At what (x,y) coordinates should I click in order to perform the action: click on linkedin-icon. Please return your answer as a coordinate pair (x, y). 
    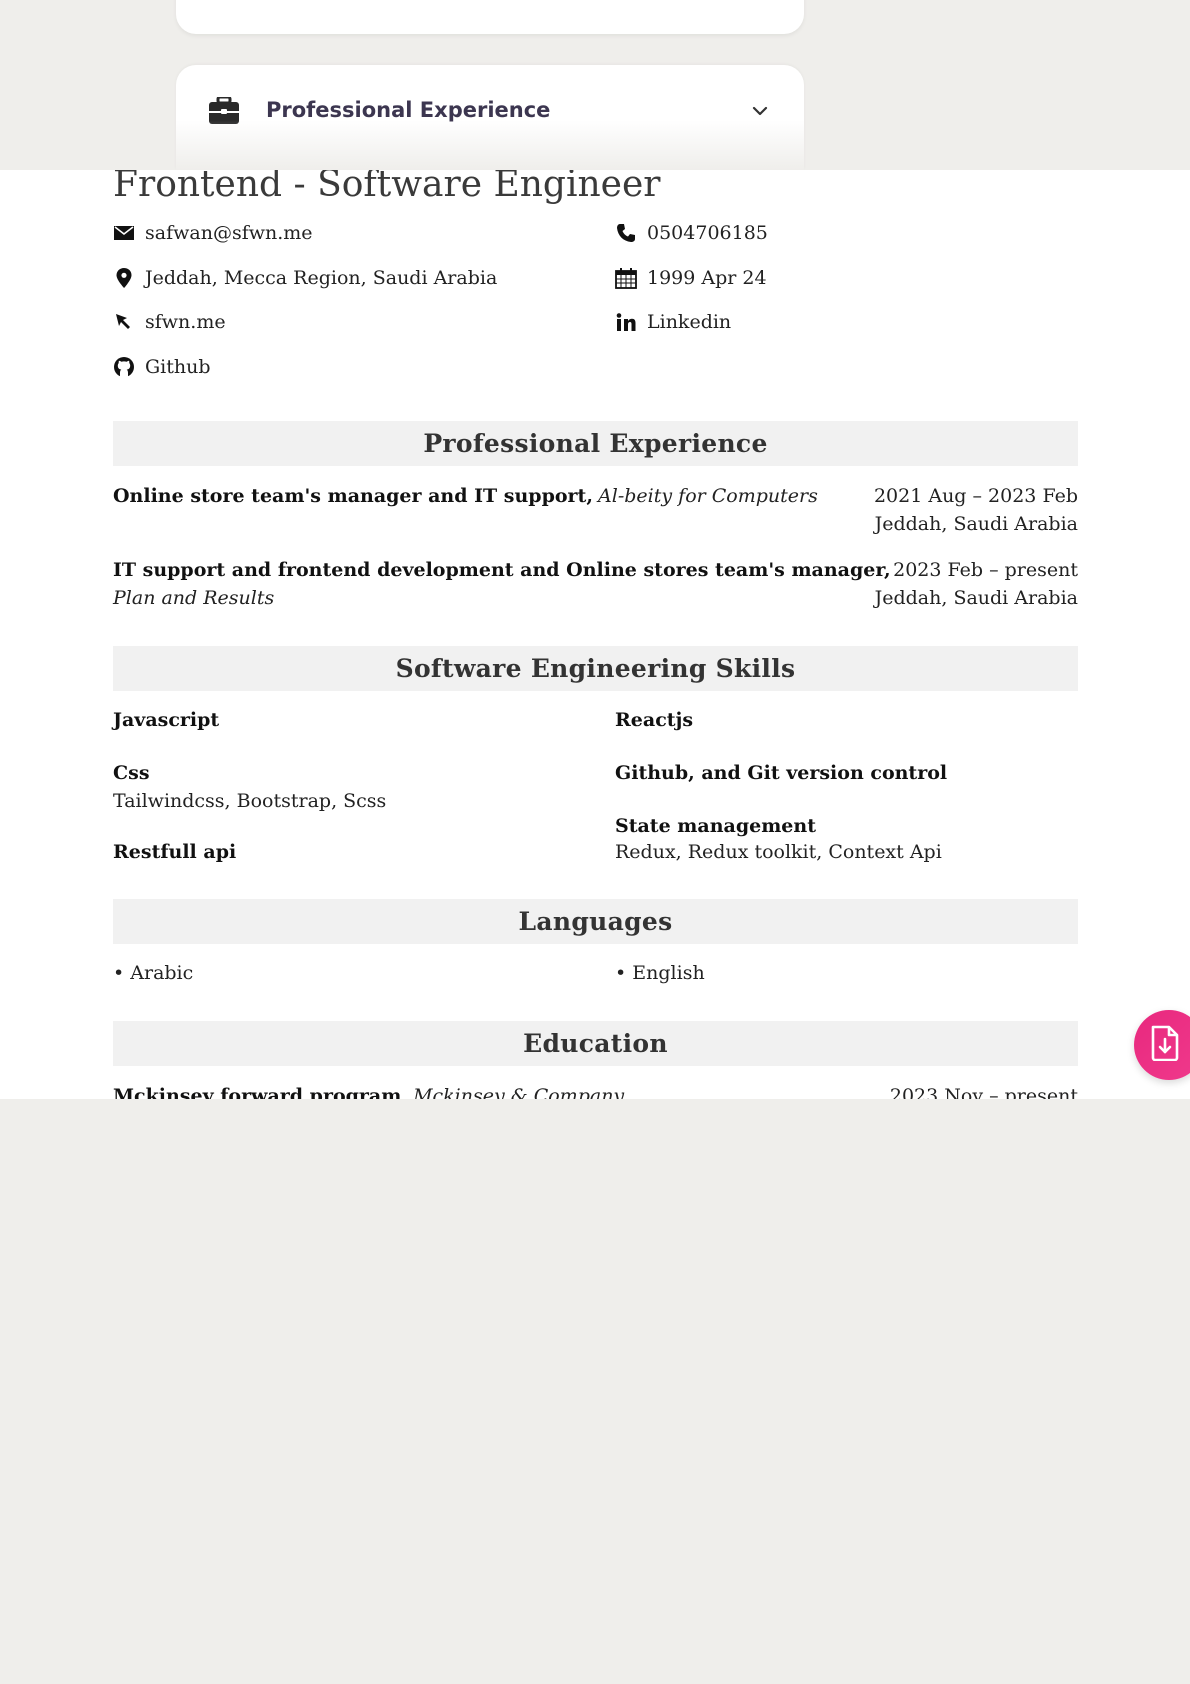
    Looking at the image, I should click on (626, 322).